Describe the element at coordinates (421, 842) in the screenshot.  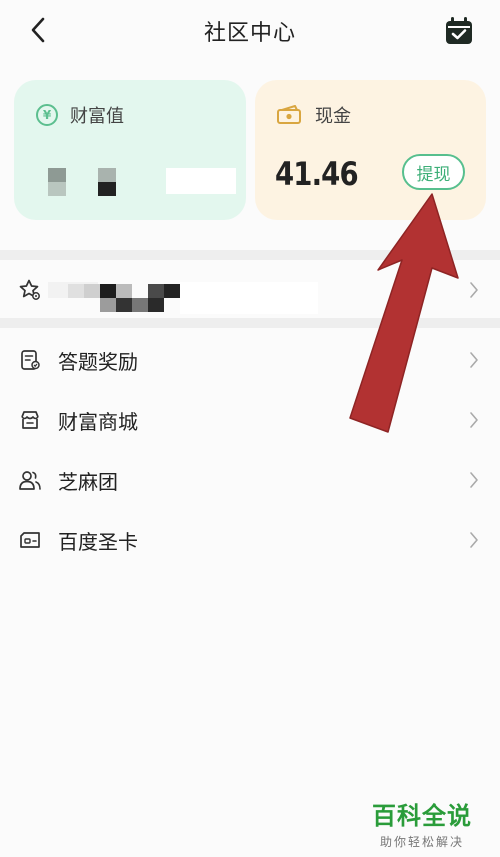
I see `watermark-subtitle: 助你轻松解决` at that location.